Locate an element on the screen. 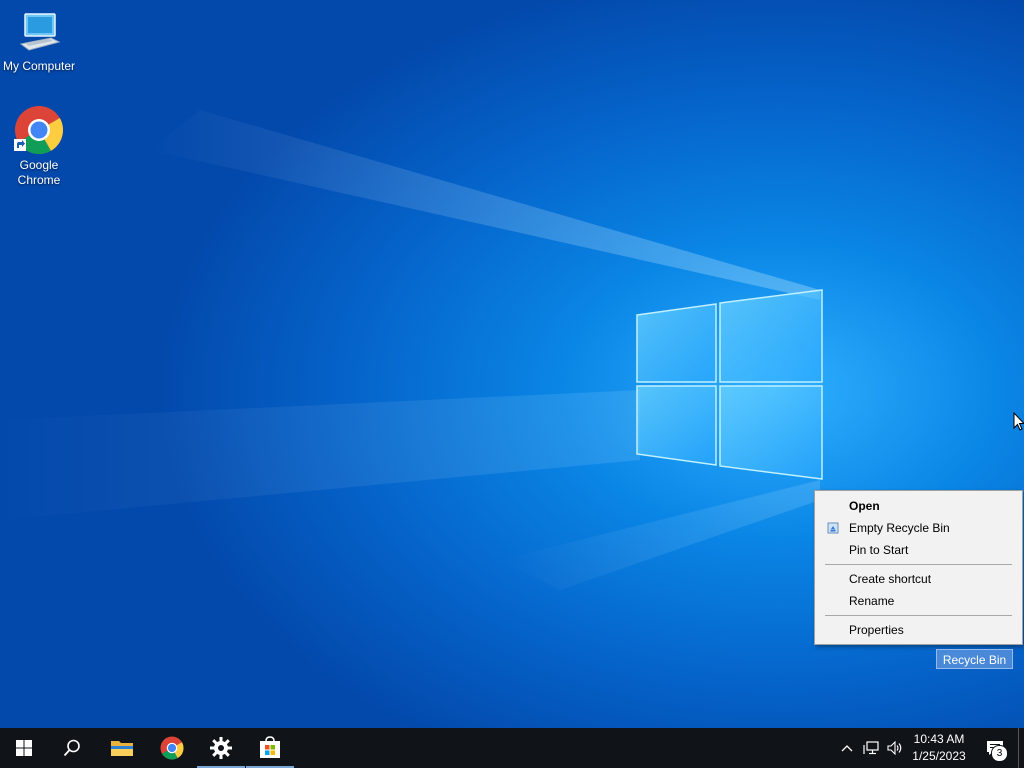  menu-item-label: Open is located at coordinates (864, 506).